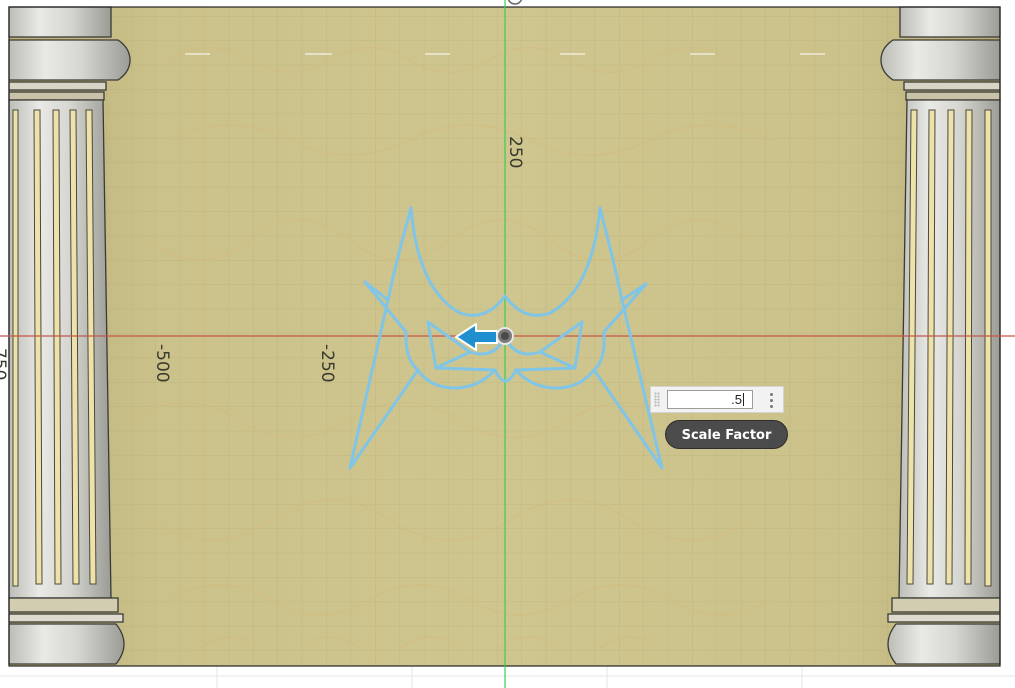  What do you see at coordinates (710, 399) in the screenshot?
I see `scale-factor-input` at bounding box center [710, 399].